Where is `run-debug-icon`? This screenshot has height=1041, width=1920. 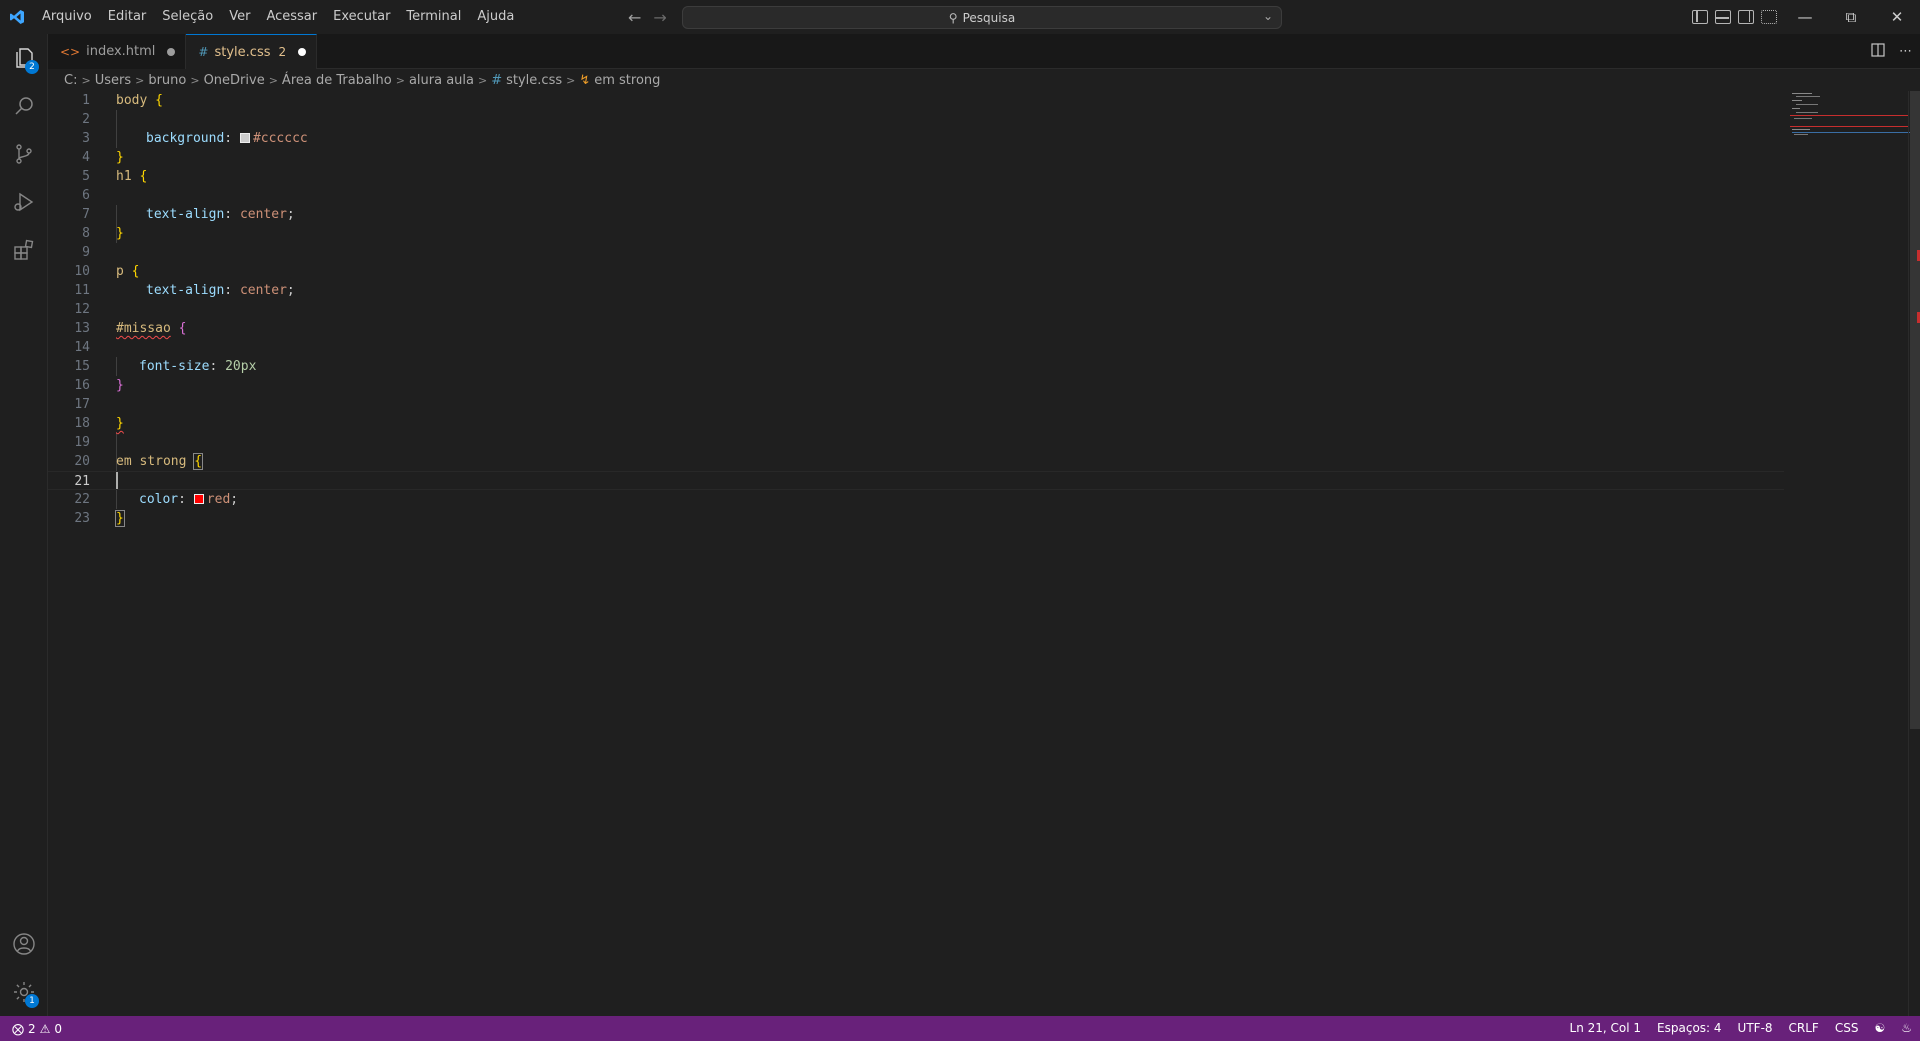
run-debug-icon is located at coordinates (24, 202).